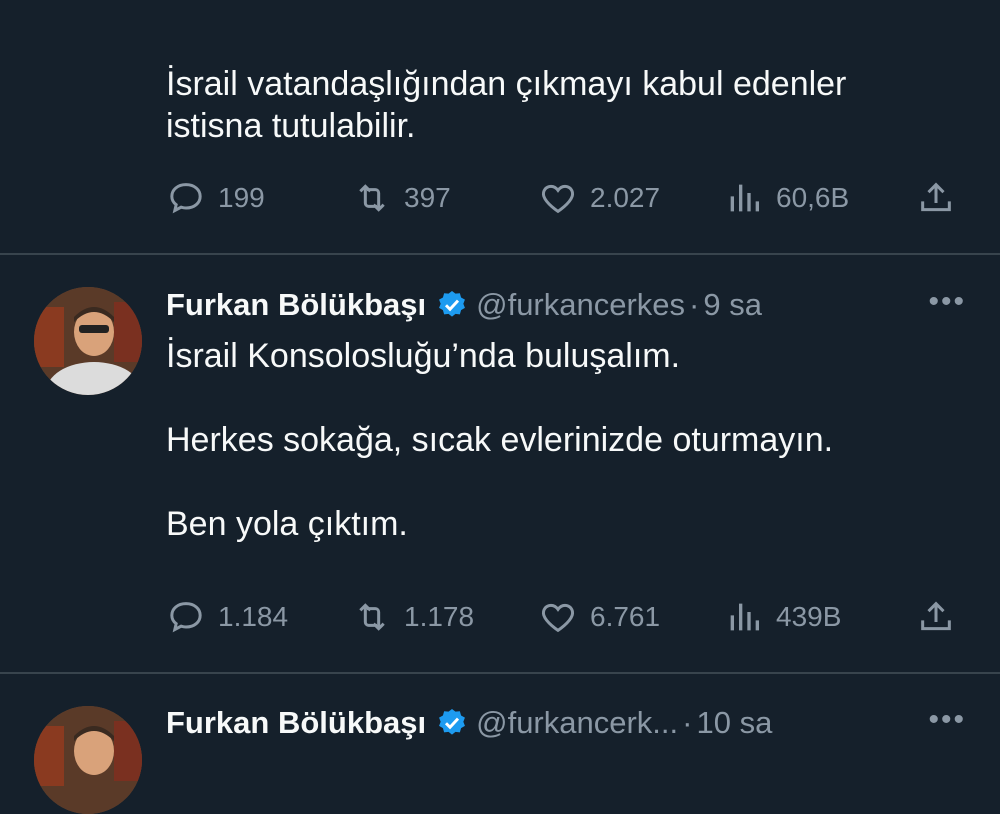  Describe the element at coordinates (427, 197) in the screenshot. I see `retweet-count: 397` at that location.